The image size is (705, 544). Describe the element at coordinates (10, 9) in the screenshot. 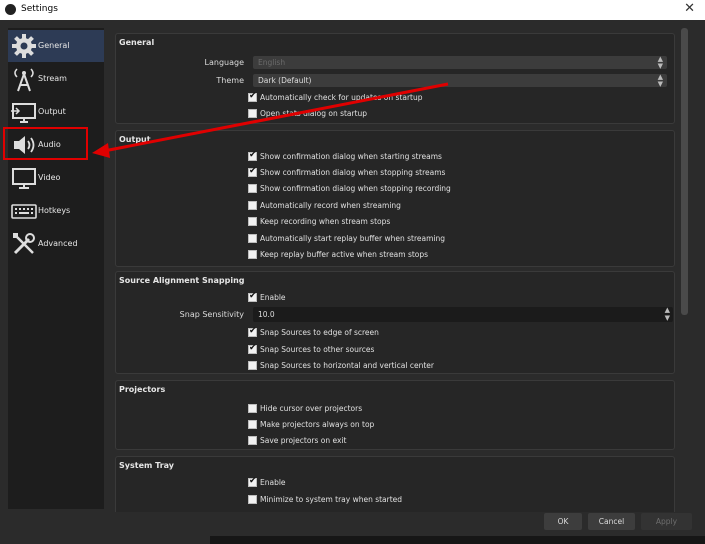

I see `obs-logo-icon` at that location.